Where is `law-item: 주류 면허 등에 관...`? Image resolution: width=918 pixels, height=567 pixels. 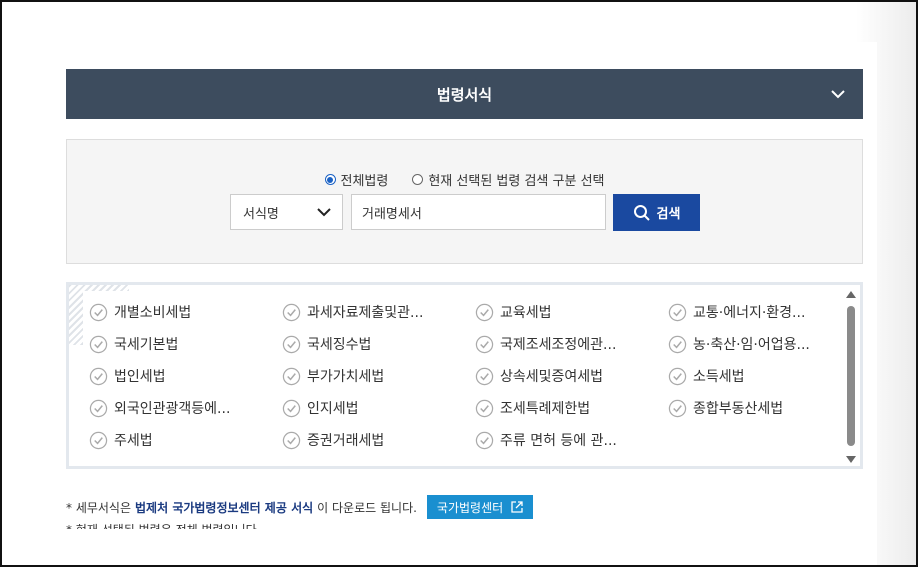 law-item: 주류 면허 등에 관... is located at coordinates (571, 440).